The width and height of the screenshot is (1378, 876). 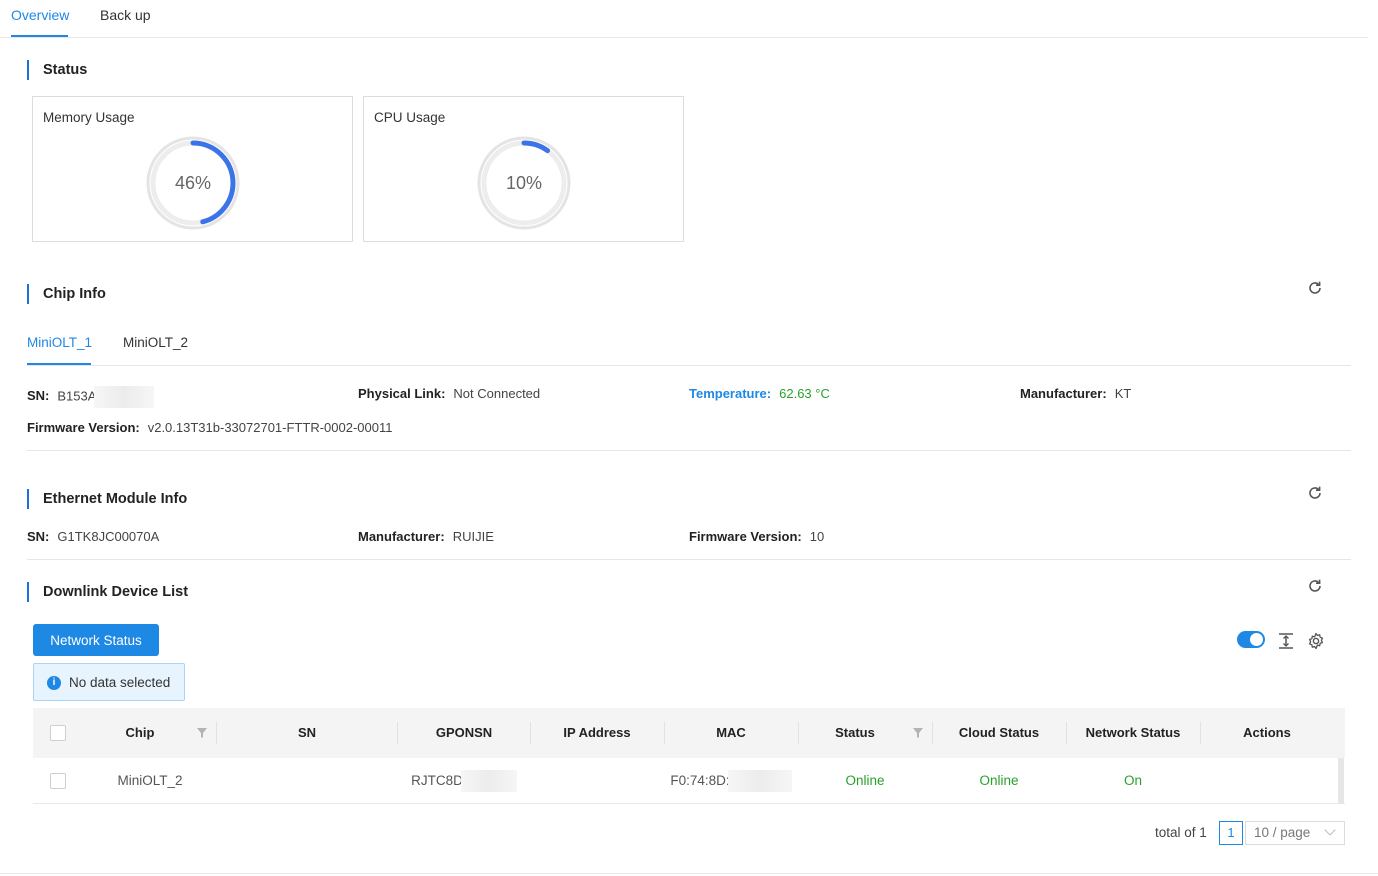 I want to click on physical-link-label: Physical Link:, so click(x=402, y=393).